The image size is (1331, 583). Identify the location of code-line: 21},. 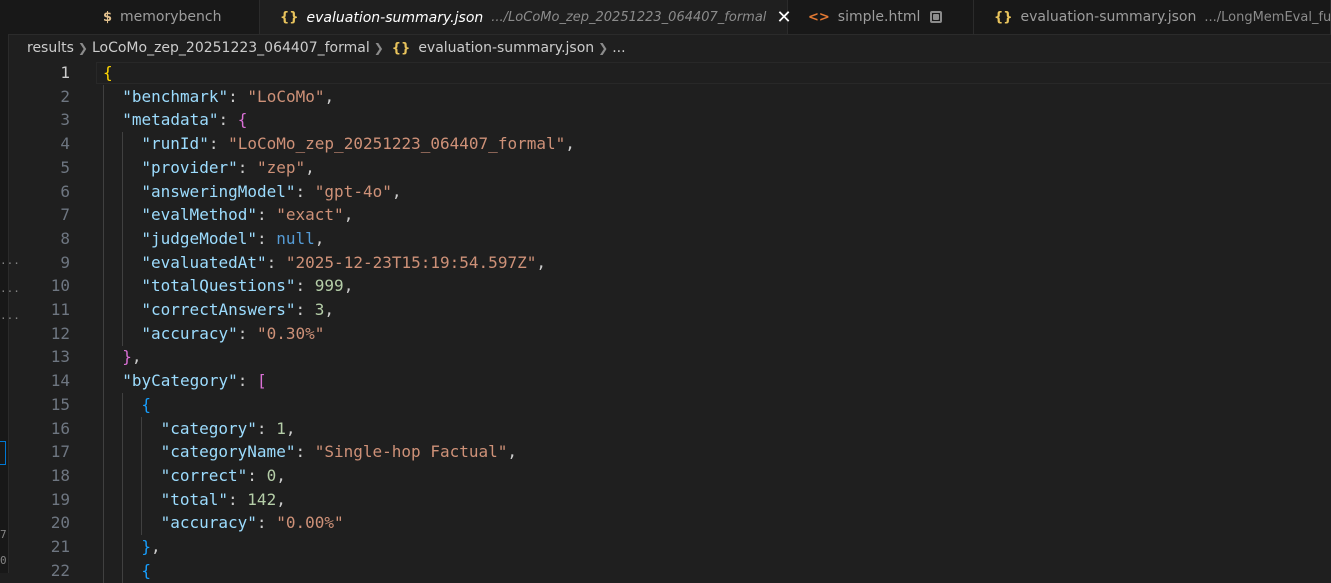
(669, 547).